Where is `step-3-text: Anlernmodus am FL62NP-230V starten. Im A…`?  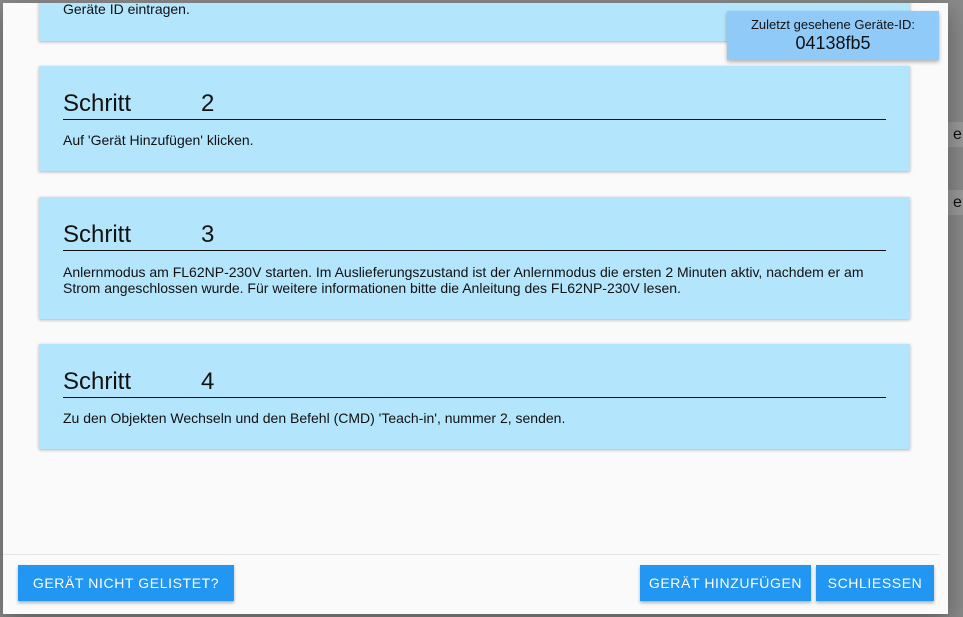 step-3-text: Anlernmodus am FL62NP-230V starten. Im A… is located at coordinates (463, 280).